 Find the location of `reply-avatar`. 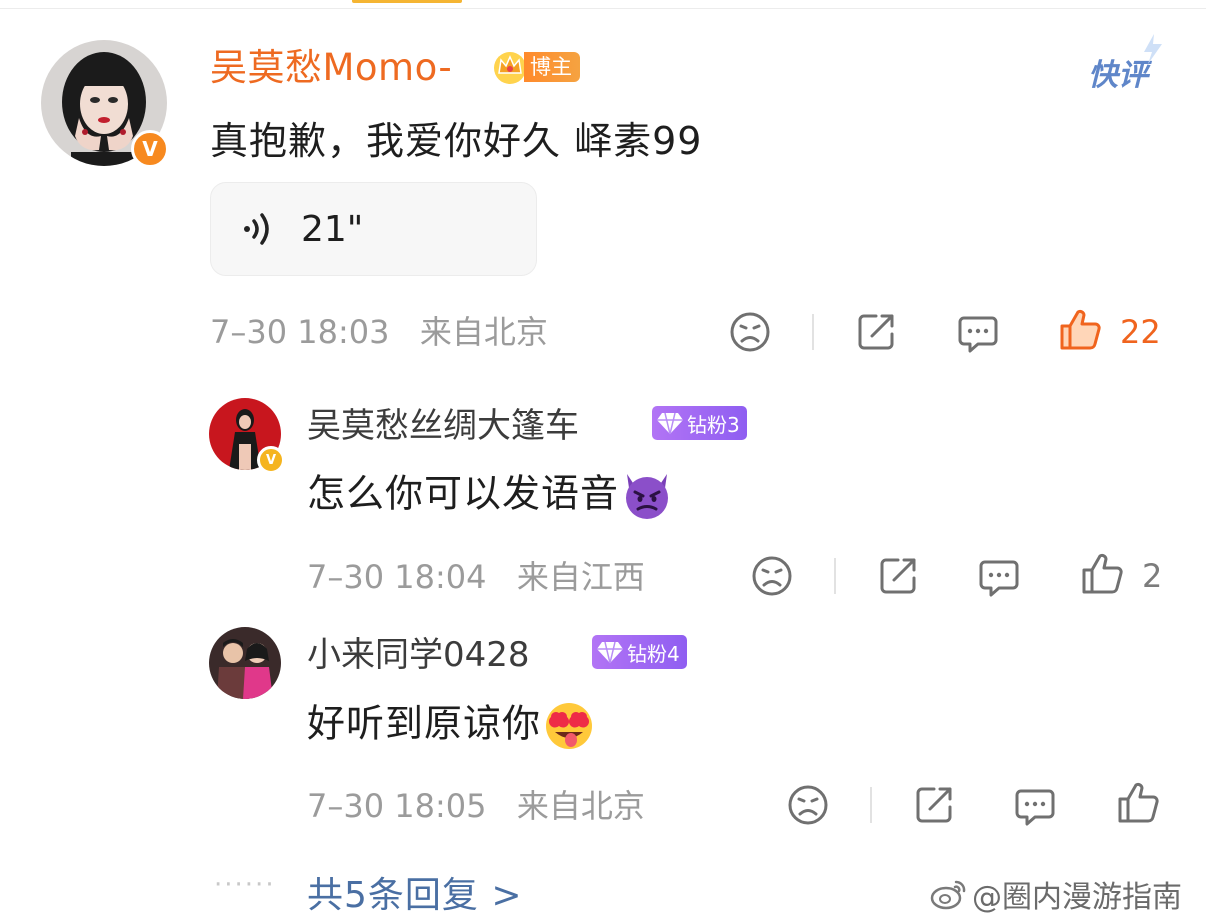

reply-avatar is located at coordinates (247, 665).